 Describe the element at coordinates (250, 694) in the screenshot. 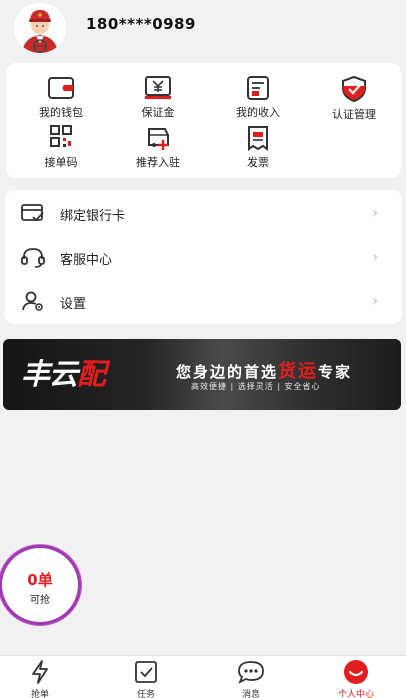

I see `tab-label: 消息` at that location.